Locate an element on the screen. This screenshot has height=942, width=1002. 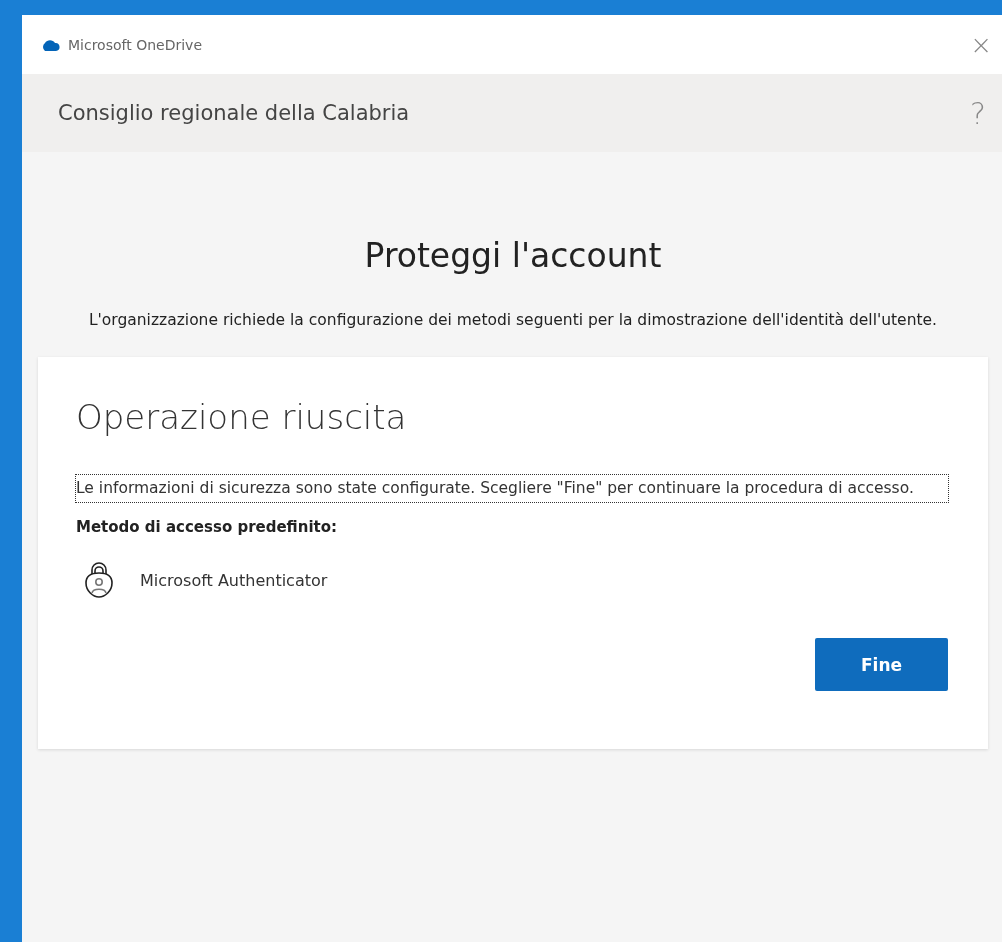
page-heading: Proteggi l'account is located at coordinates (513, 255).